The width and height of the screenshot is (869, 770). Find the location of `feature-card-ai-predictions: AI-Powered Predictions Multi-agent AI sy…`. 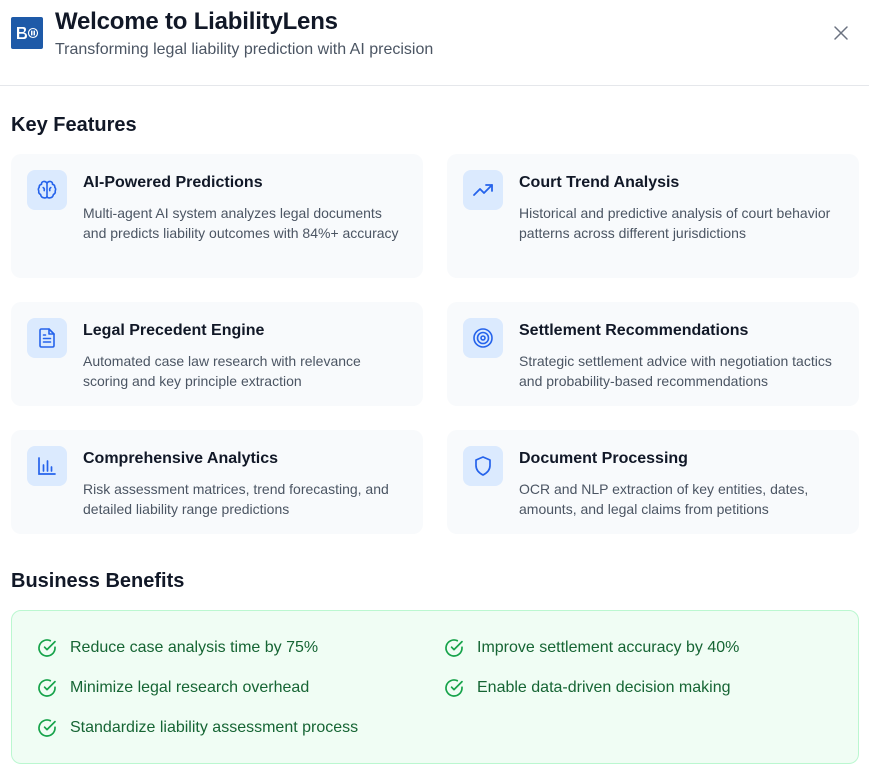

feature-card-ai-predictions: AI-Powered Predictions Multi-agent AI sy… is located at coordinates (217, 216).